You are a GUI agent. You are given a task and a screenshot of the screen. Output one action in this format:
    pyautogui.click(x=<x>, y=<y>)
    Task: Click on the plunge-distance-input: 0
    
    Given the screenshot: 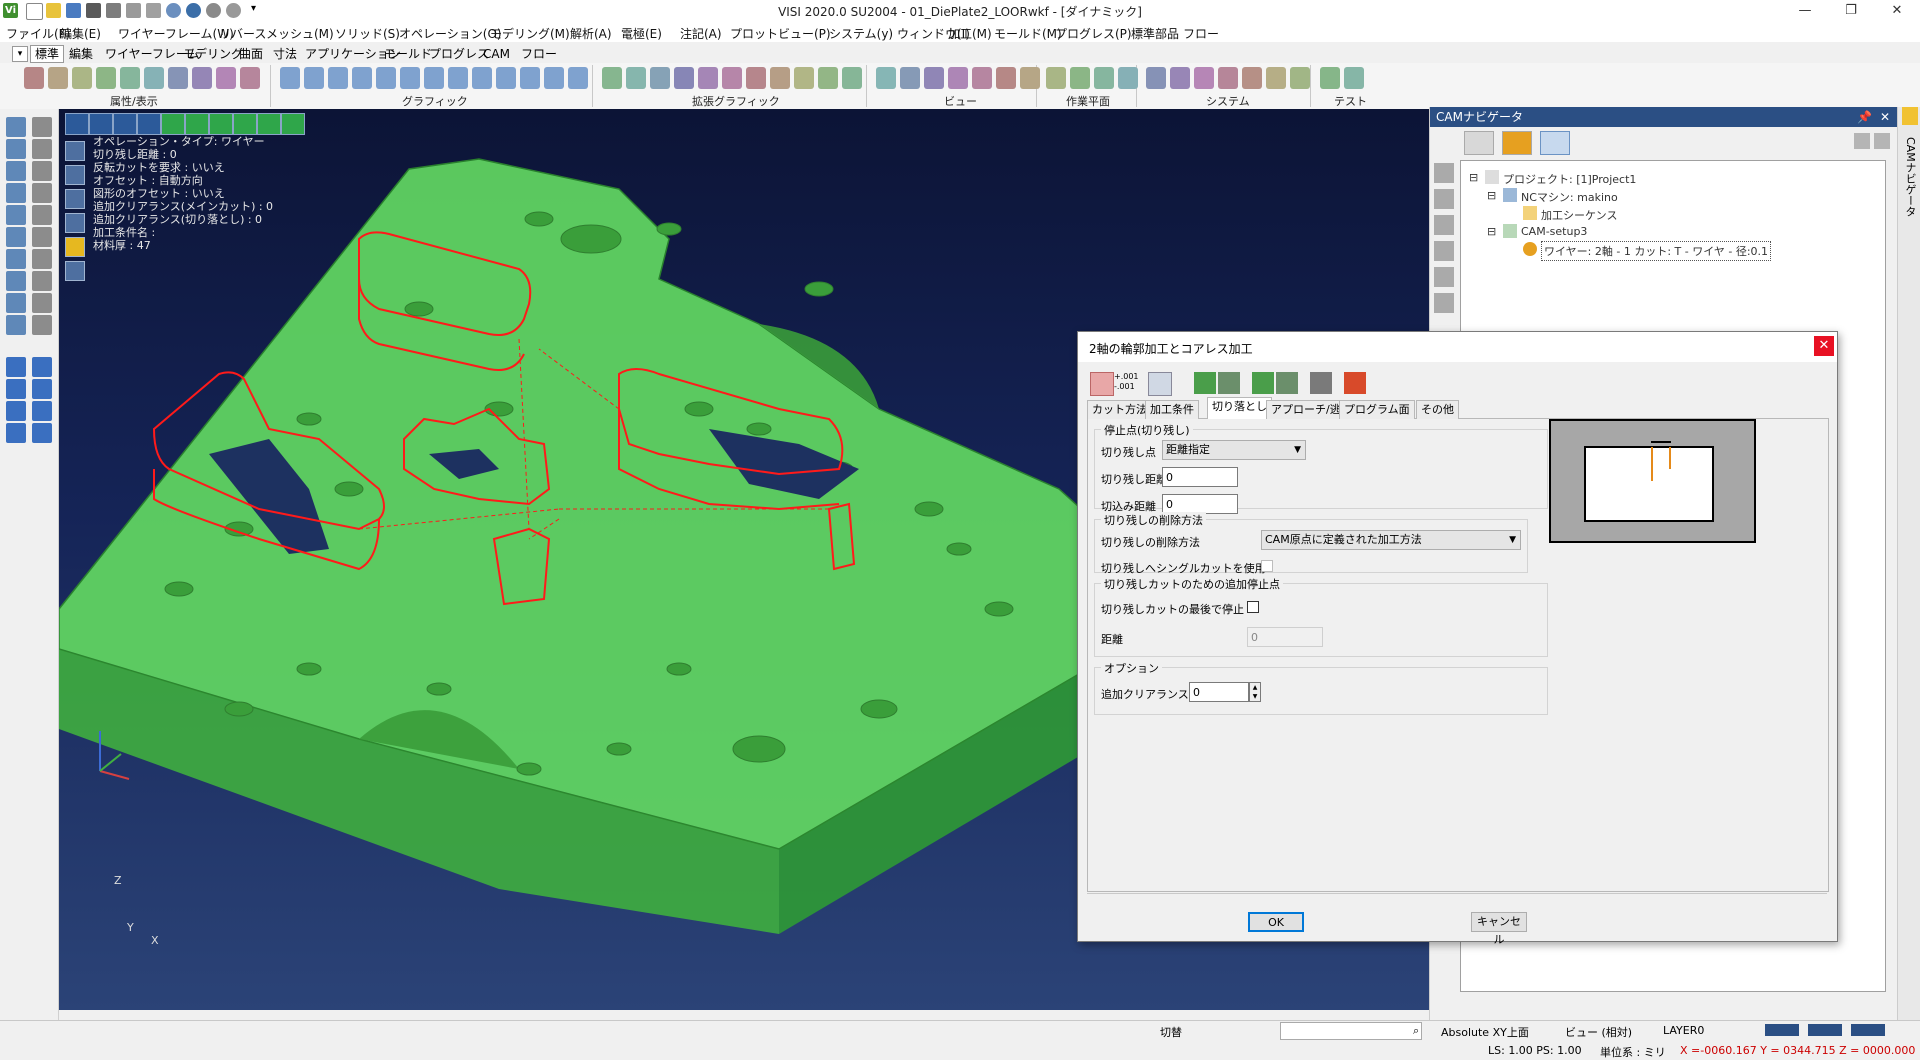 What is the action you would take?
    pyautogui.click(x=1200, y=504)
    